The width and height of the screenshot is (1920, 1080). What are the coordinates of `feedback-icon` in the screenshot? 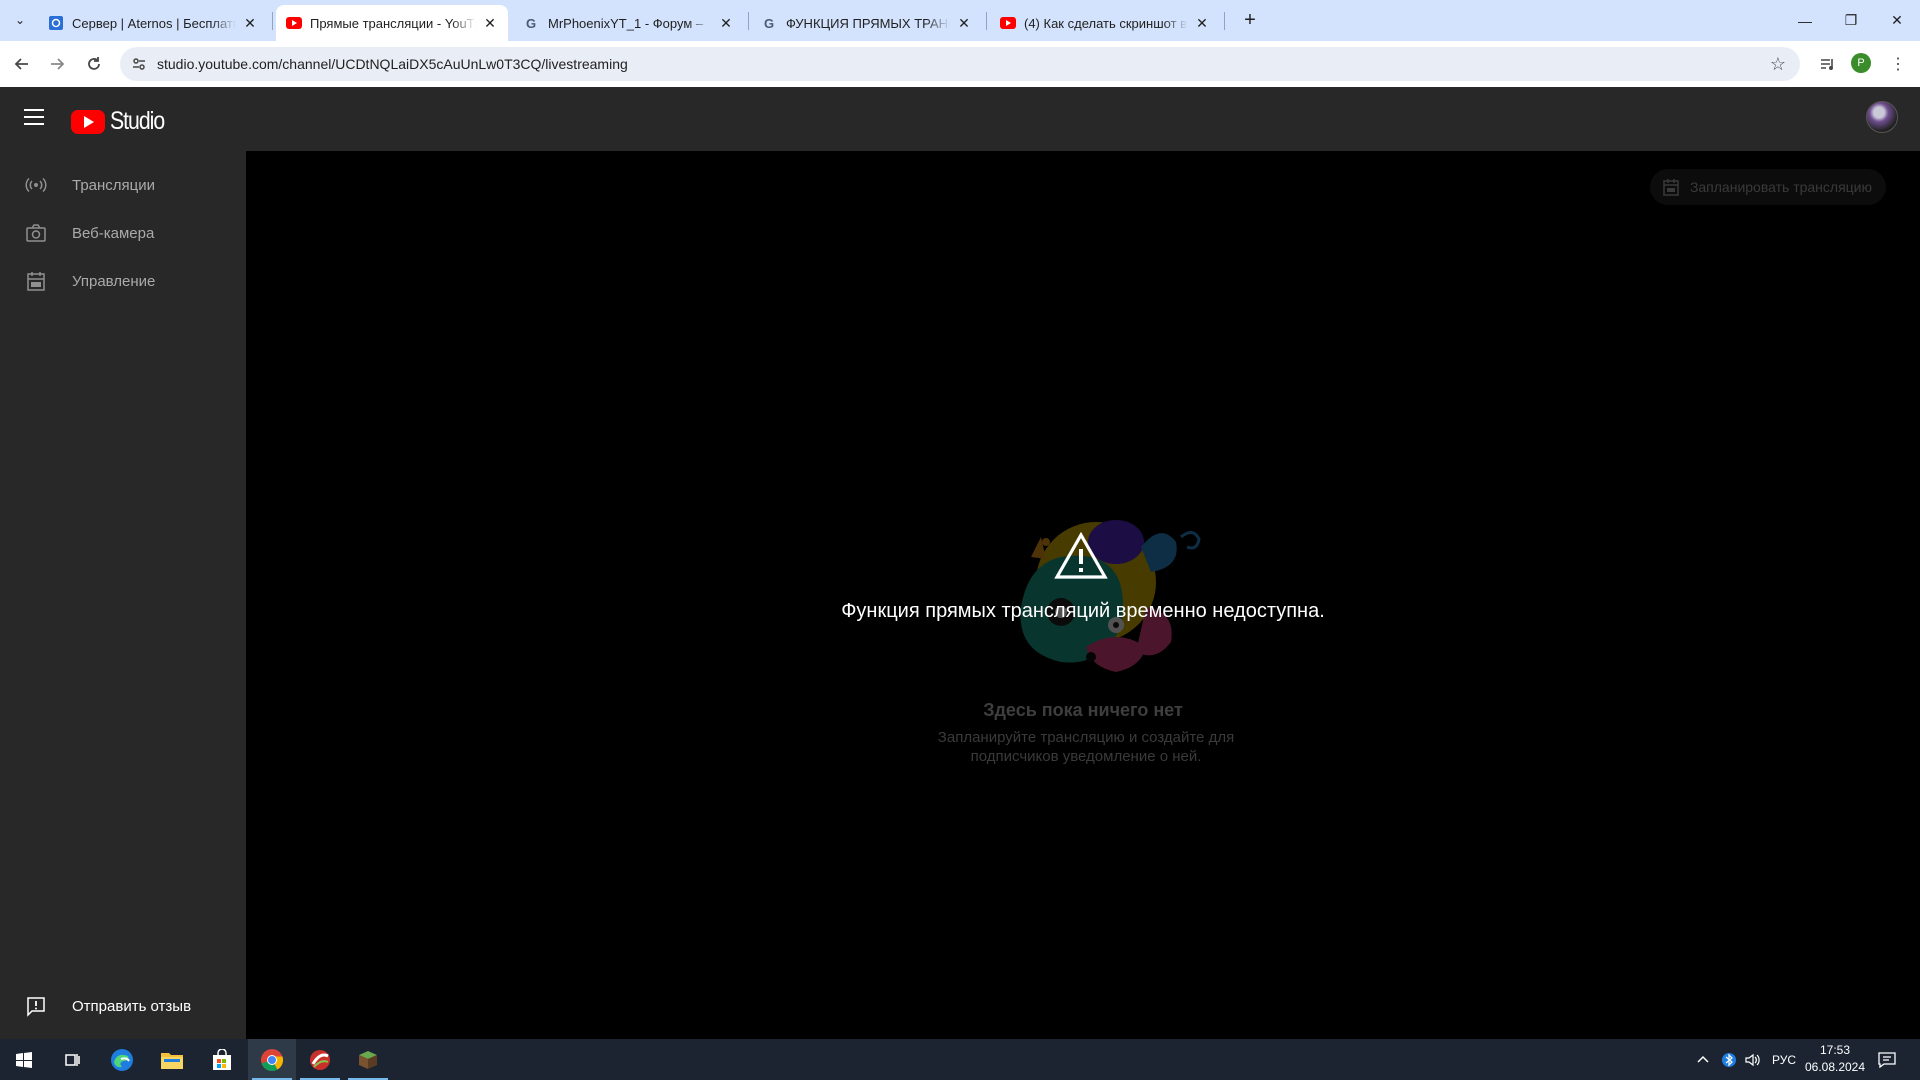 It's located at (36, 1006).